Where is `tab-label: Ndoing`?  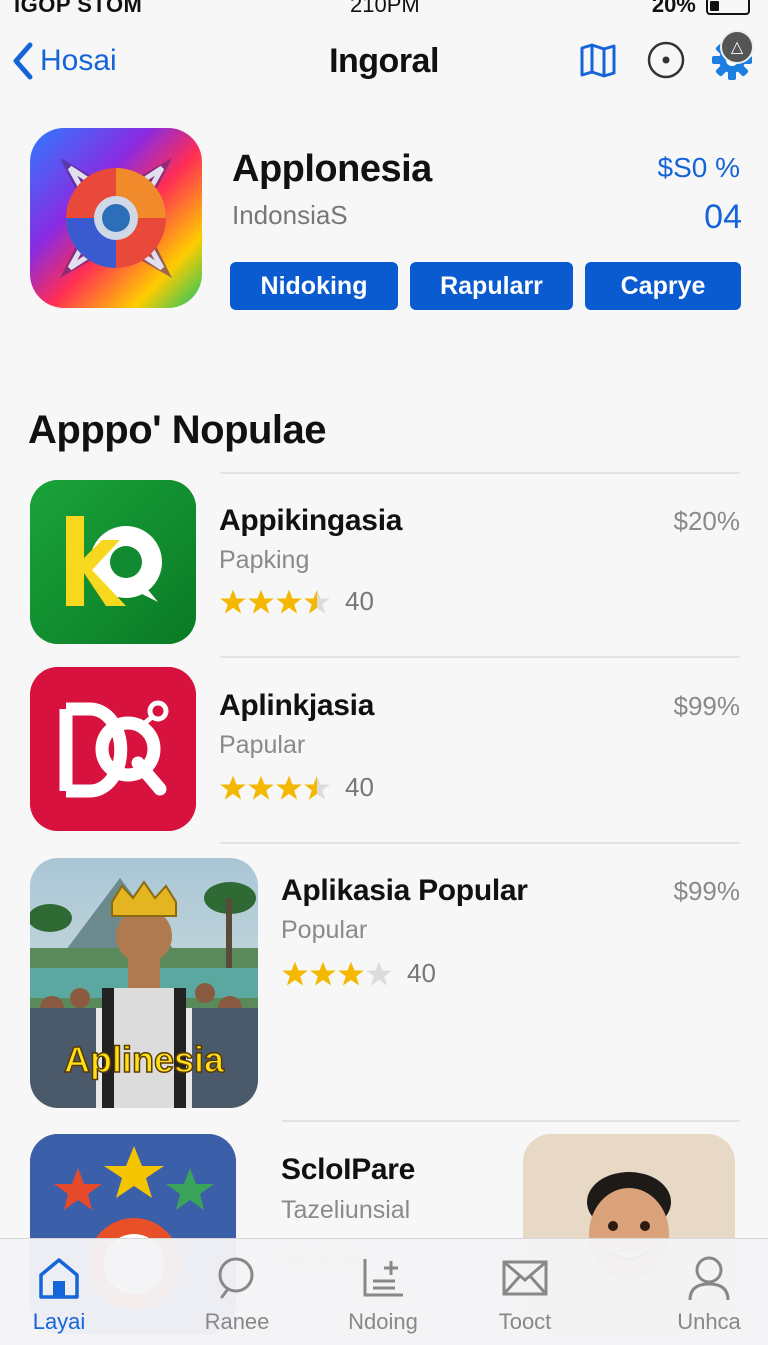
tab-label: Ndoing is located at coordinates (383, 1321).